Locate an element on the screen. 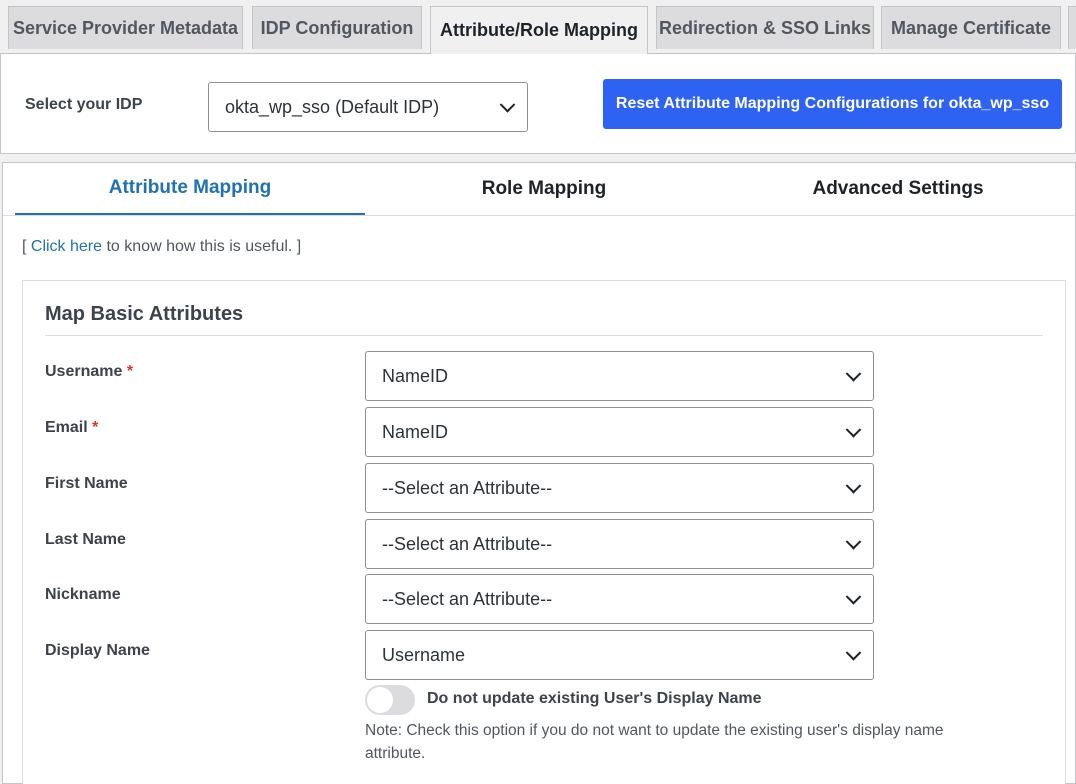 The width and height of the screenshot is (1076, 784). email-select: NameID is located at coordinates (619, 432).